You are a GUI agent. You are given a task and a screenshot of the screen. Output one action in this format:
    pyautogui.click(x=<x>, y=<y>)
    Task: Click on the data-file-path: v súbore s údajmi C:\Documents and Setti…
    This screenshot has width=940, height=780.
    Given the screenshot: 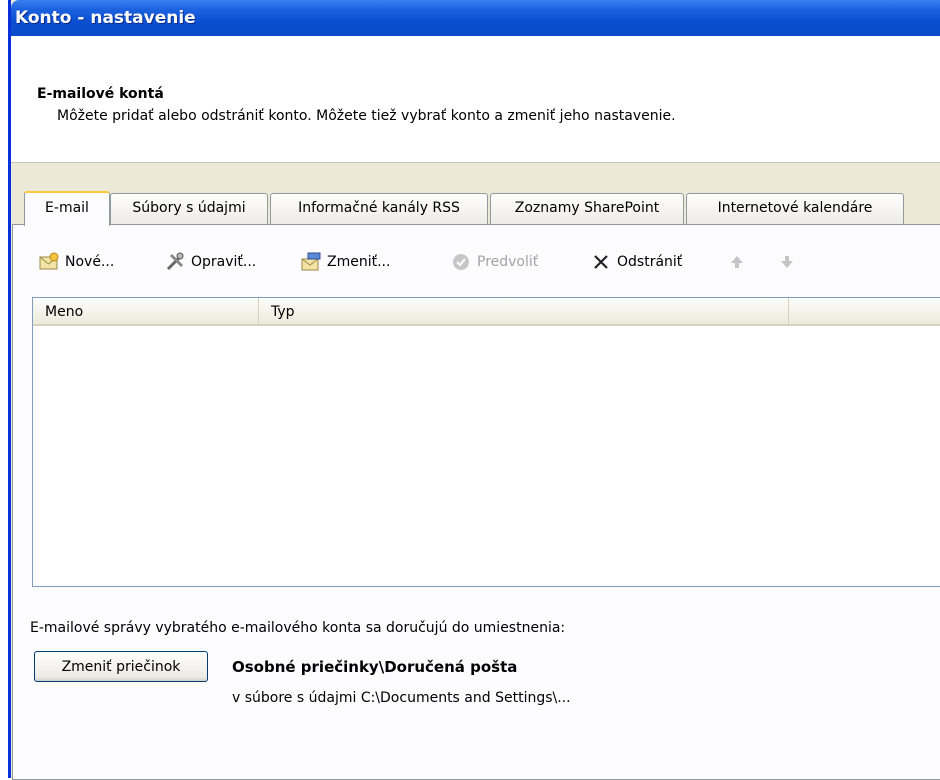 What is the action you would take?
    pyautogui.click(x=401, y=698)
    